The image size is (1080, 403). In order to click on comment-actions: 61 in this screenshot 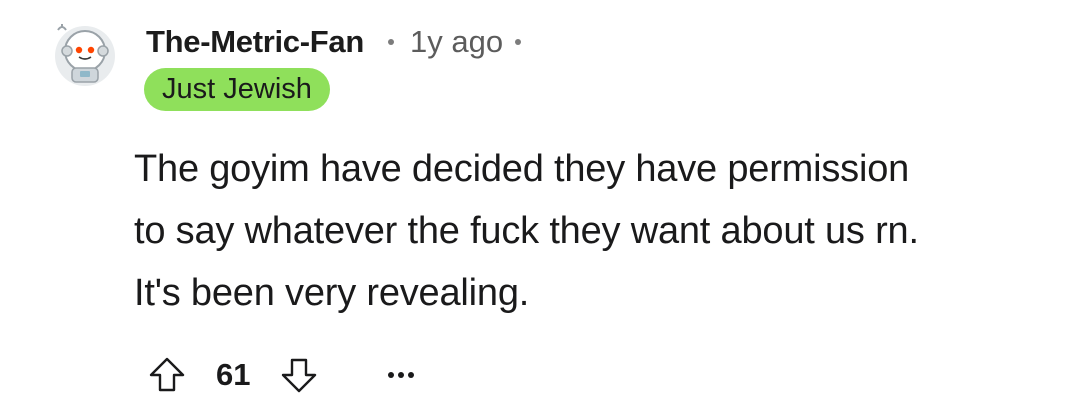, I will do `click(280, 375)`.